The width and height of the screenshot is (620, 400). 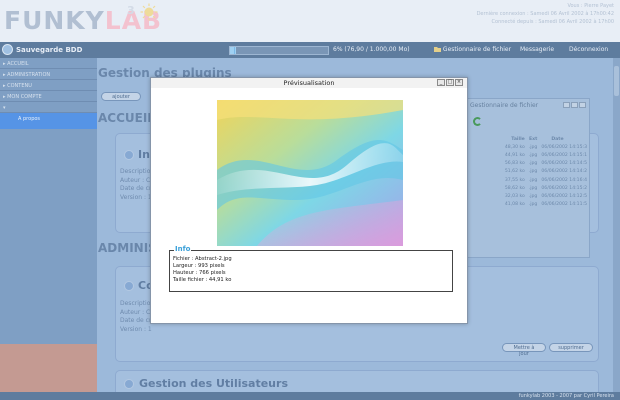 What do you see at coordinates (7, 49) in the screenshot?
I see `database-icon` at bounding box center [7, 49].